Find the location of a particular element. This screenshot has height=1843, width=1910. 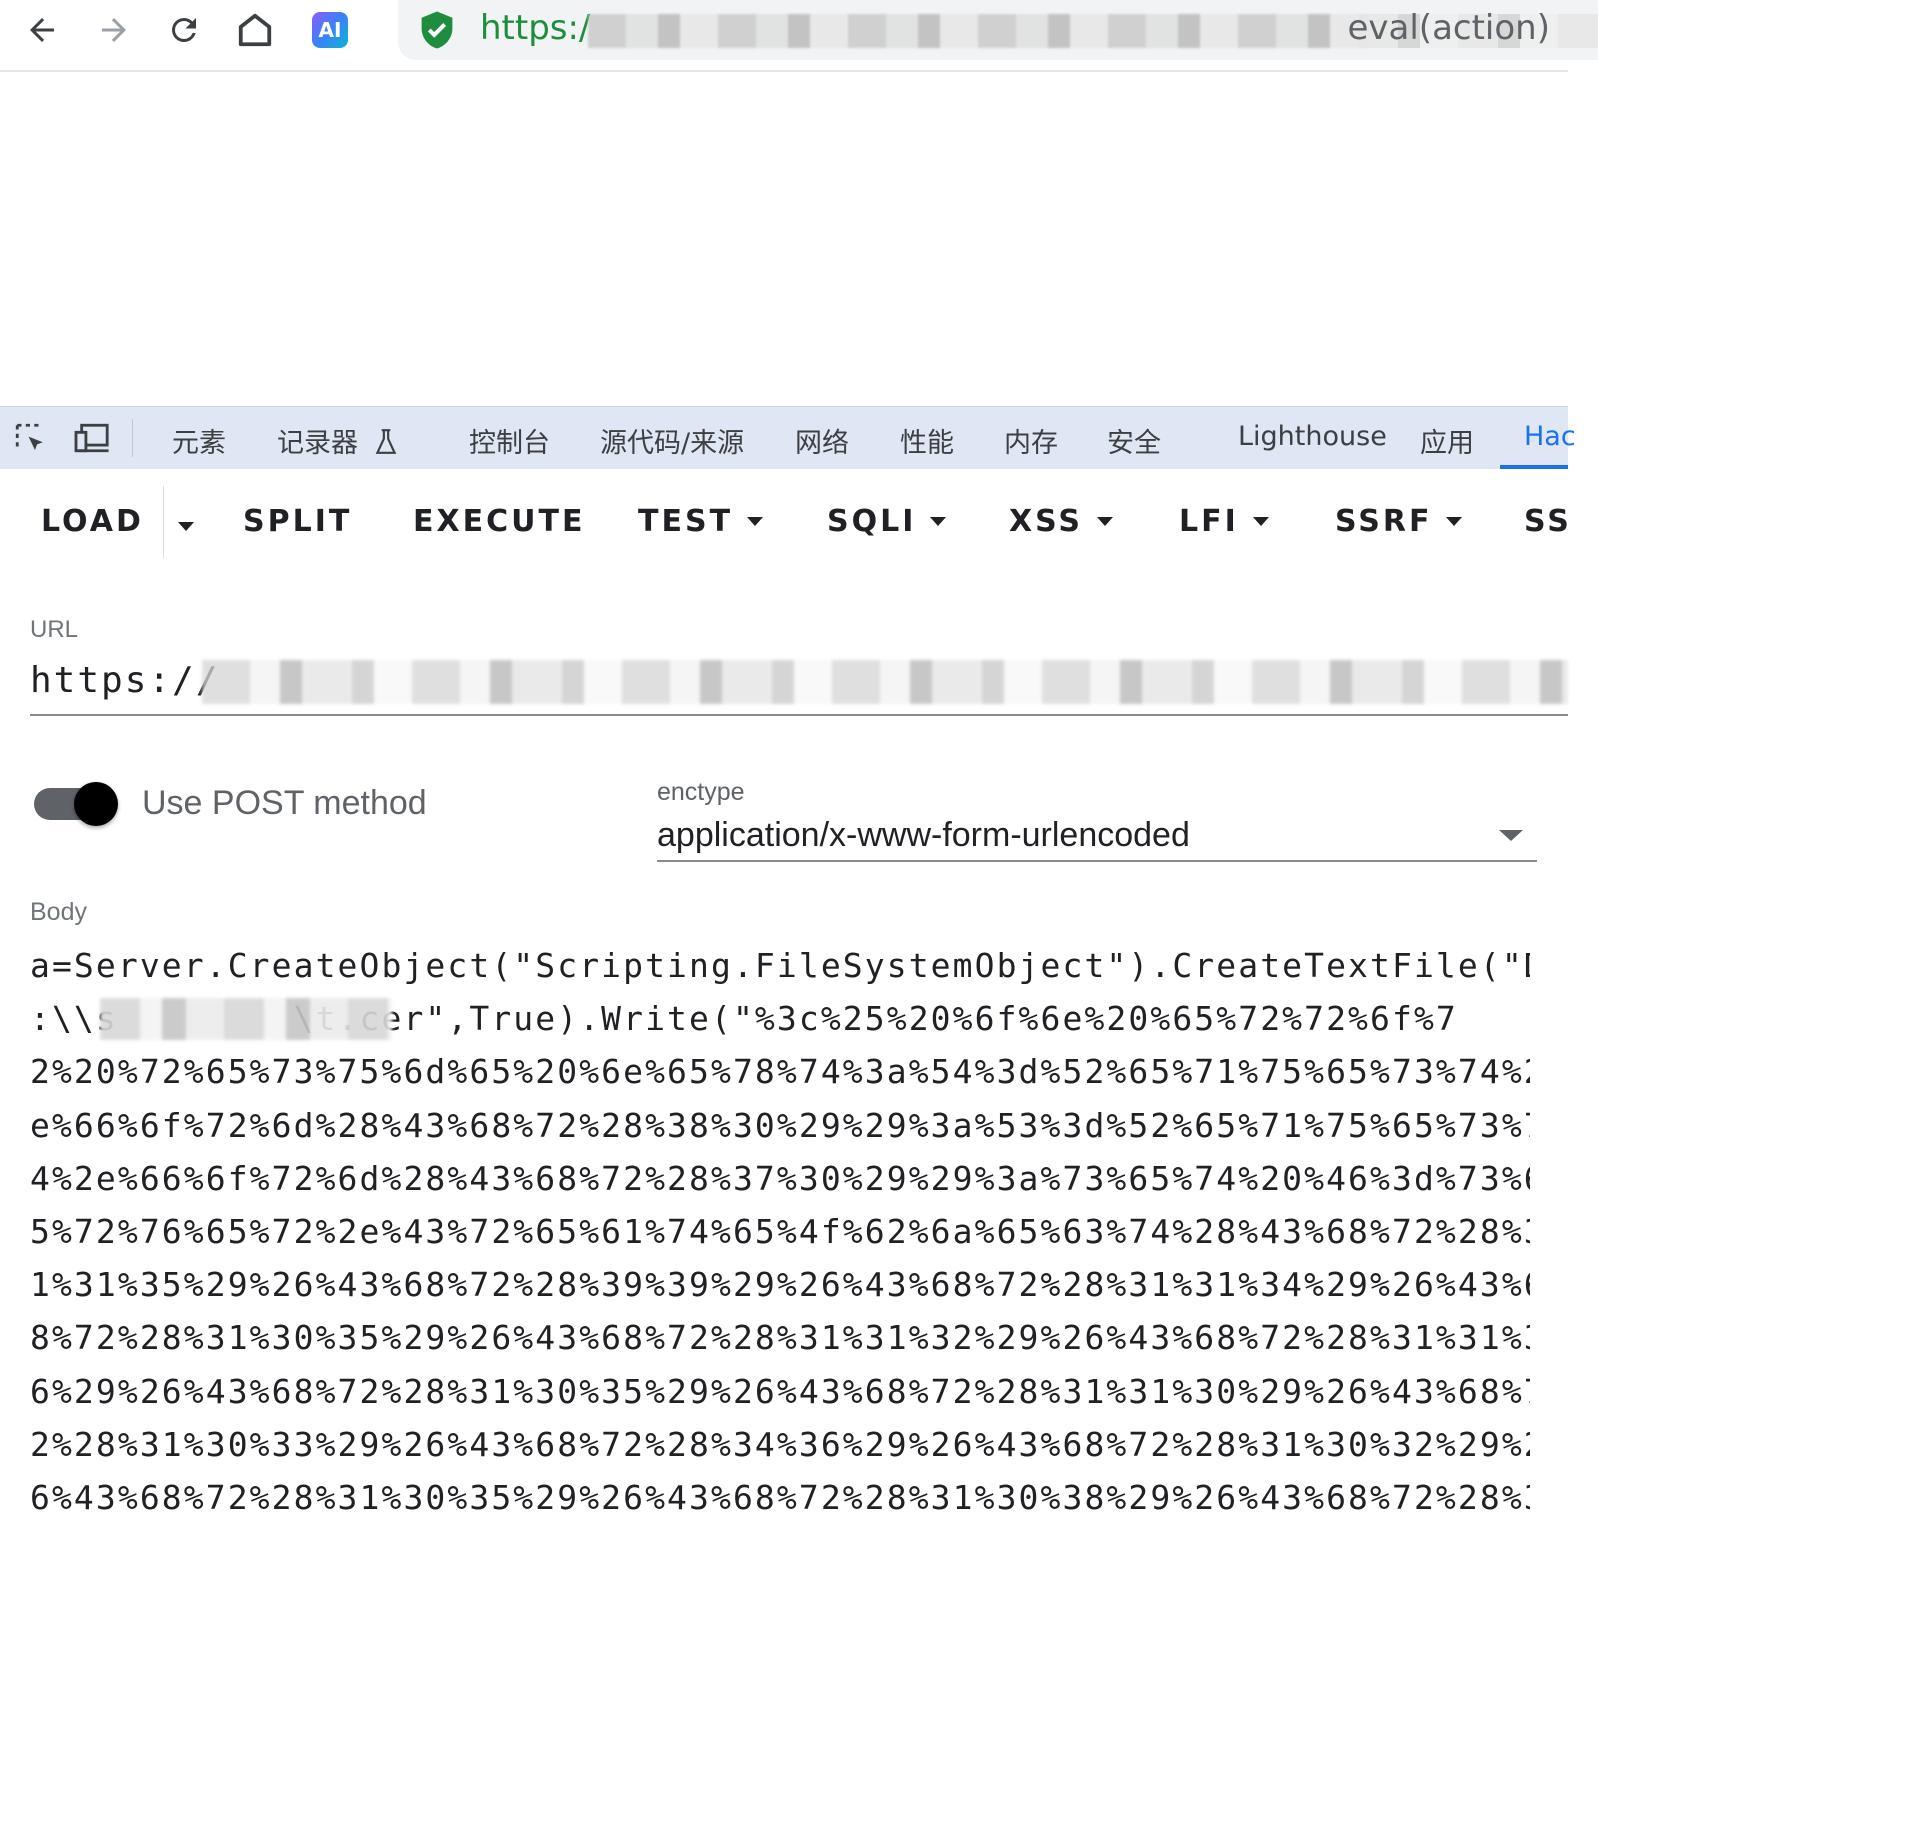

load-label: LOAD is located at coordinates (92, 521).